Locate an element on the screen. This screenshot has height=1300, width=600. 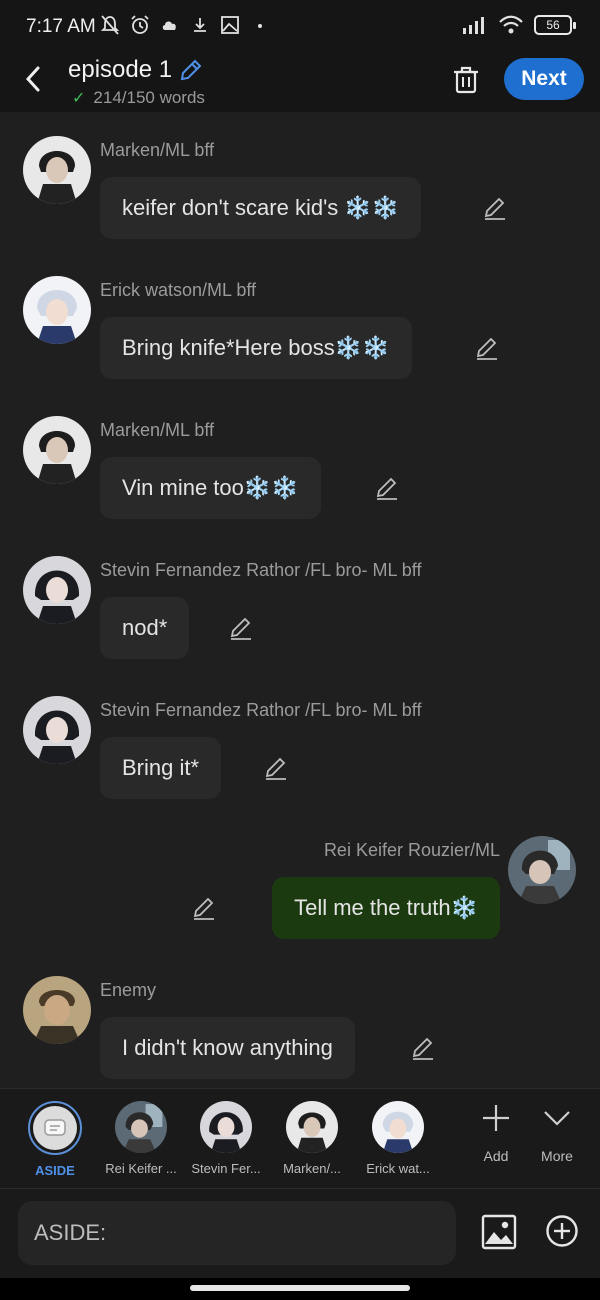
message-bubble: nod* is located at coordinates (145, 628).